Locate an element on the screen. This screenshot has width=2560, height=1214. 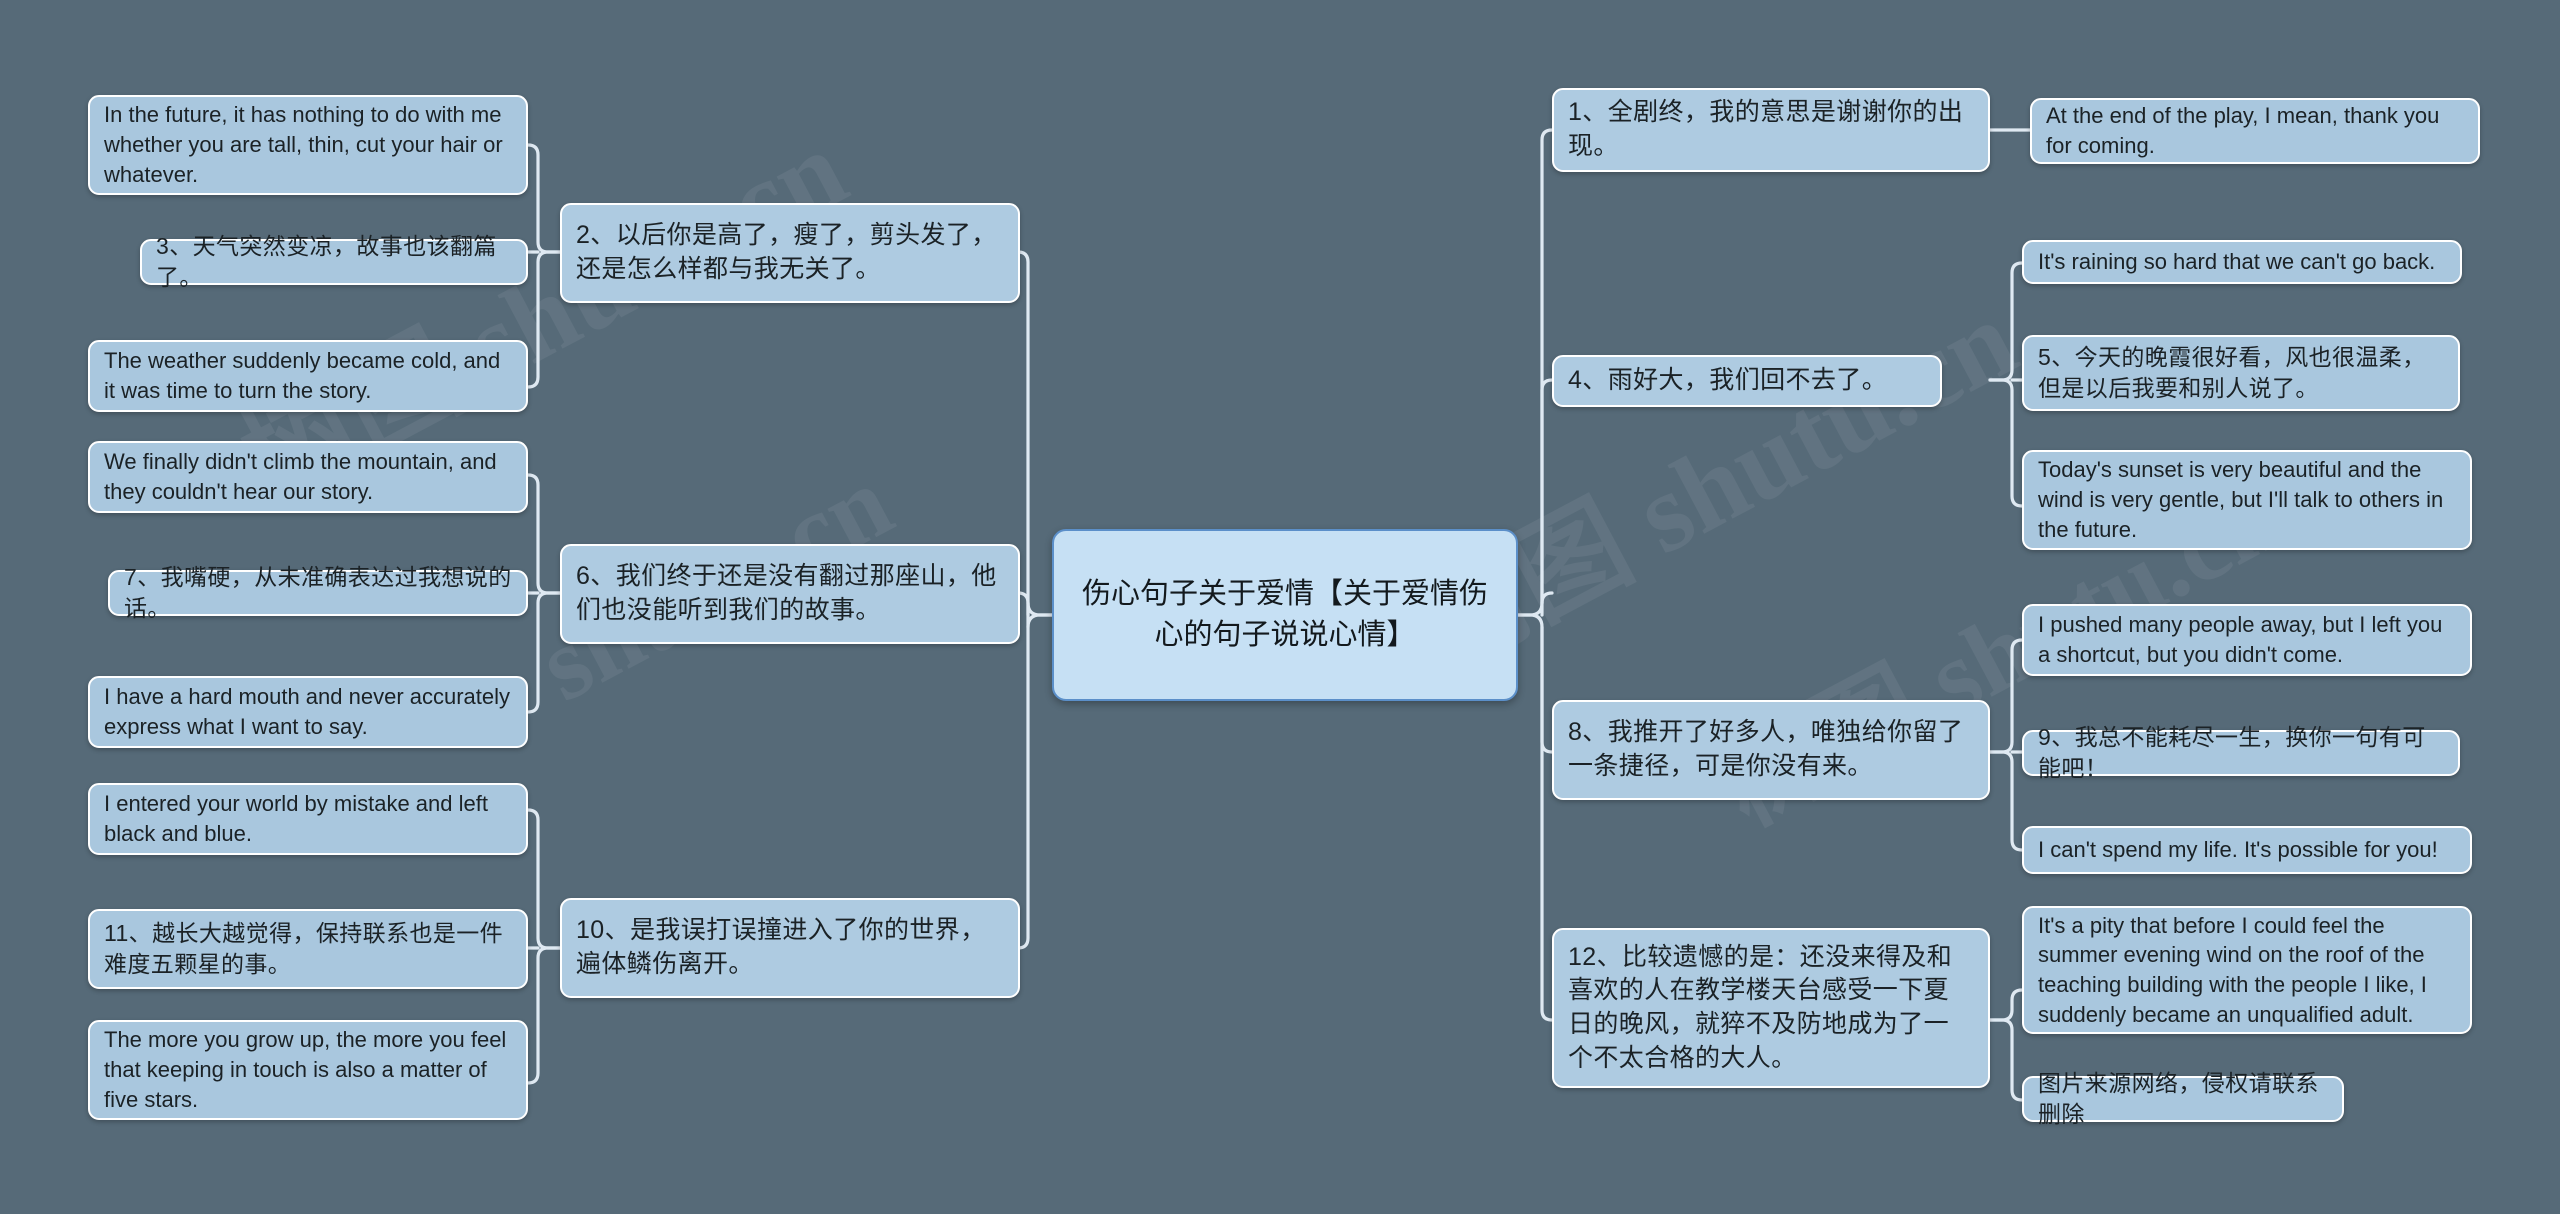
edge-lb1-c1 is located at coordinates (544, 198).